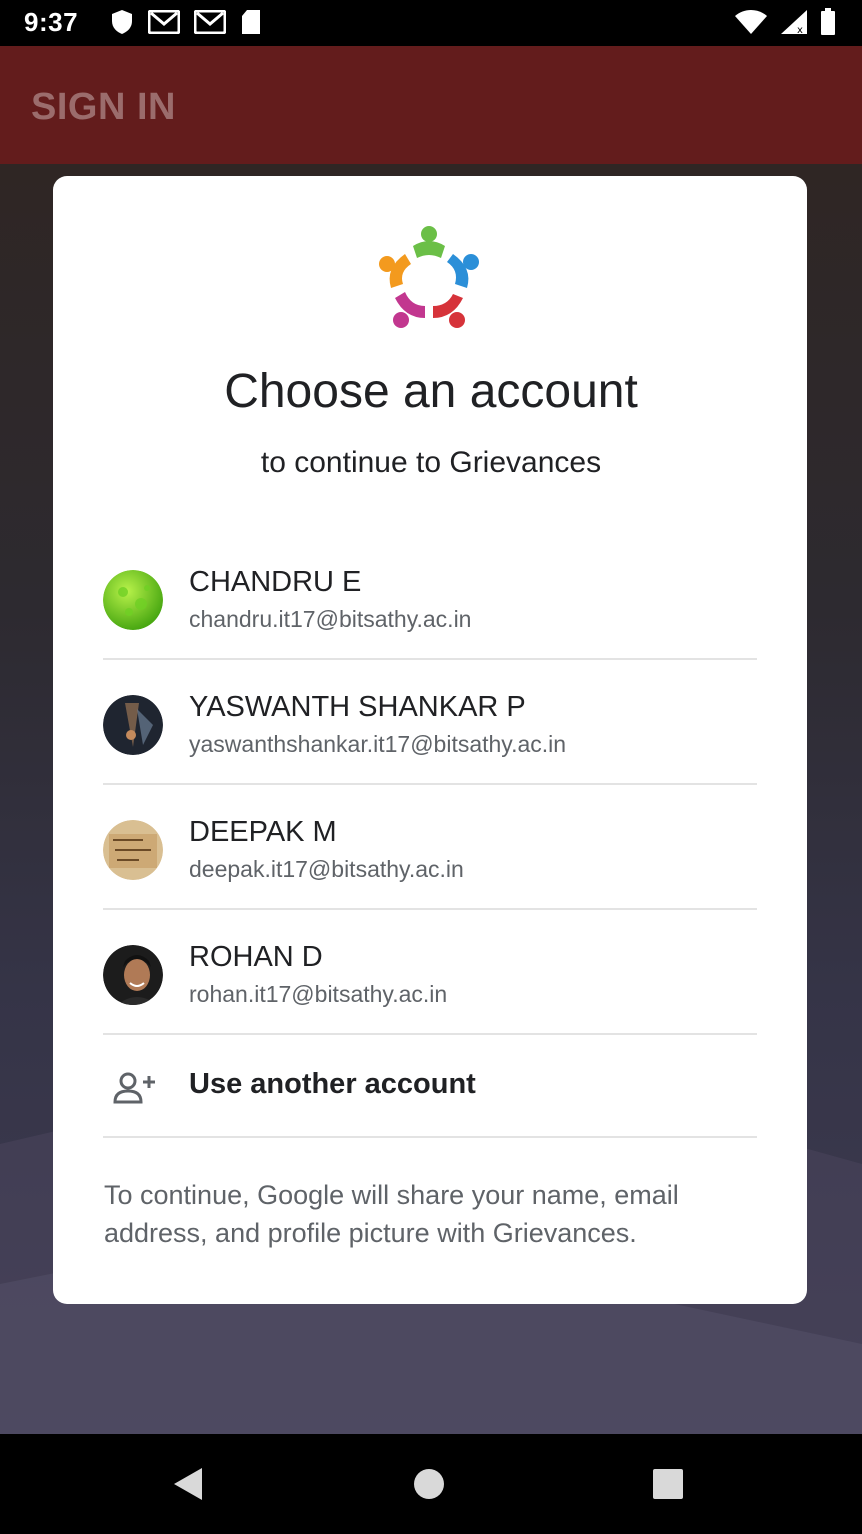 This screenshot has width=862, height=1534. What do you see at coordinates (668, 1484) in the screenshot?
I see `recents-icon` at bounding box center [668, 1484].